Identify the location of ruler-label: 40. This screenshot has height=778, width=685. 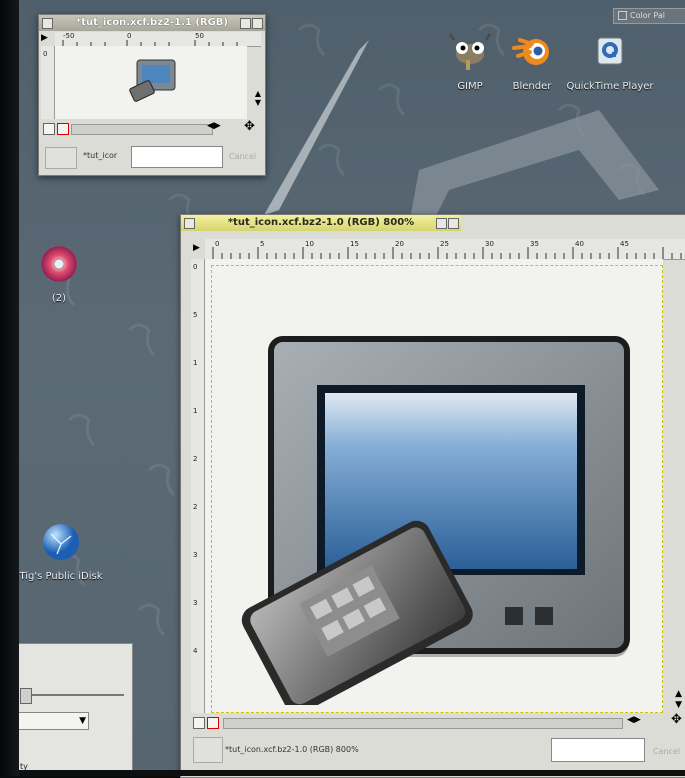
(579, 244).